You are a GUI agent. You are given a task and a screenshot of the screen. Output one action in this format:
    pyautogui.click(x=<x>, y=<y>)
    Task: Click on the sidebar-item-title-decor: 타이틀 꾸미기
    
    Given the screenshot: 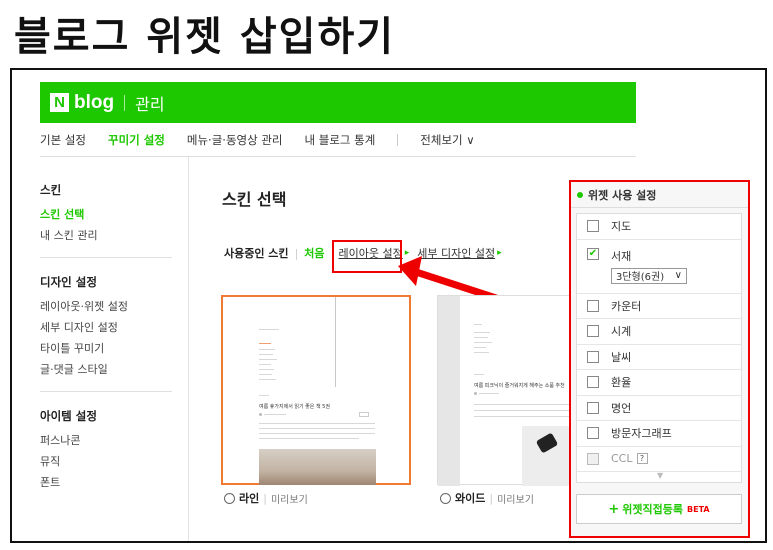 What is the action you would take?
    pyautogui.click(x=106, y=348)
    